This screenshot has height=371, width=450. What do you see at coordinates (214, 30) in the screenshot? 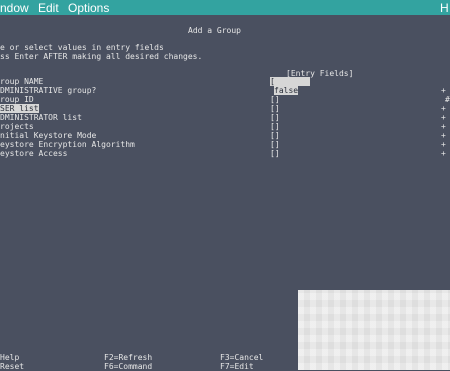
I see `screen-title: Add a Group` at bounding box center [214, 30].